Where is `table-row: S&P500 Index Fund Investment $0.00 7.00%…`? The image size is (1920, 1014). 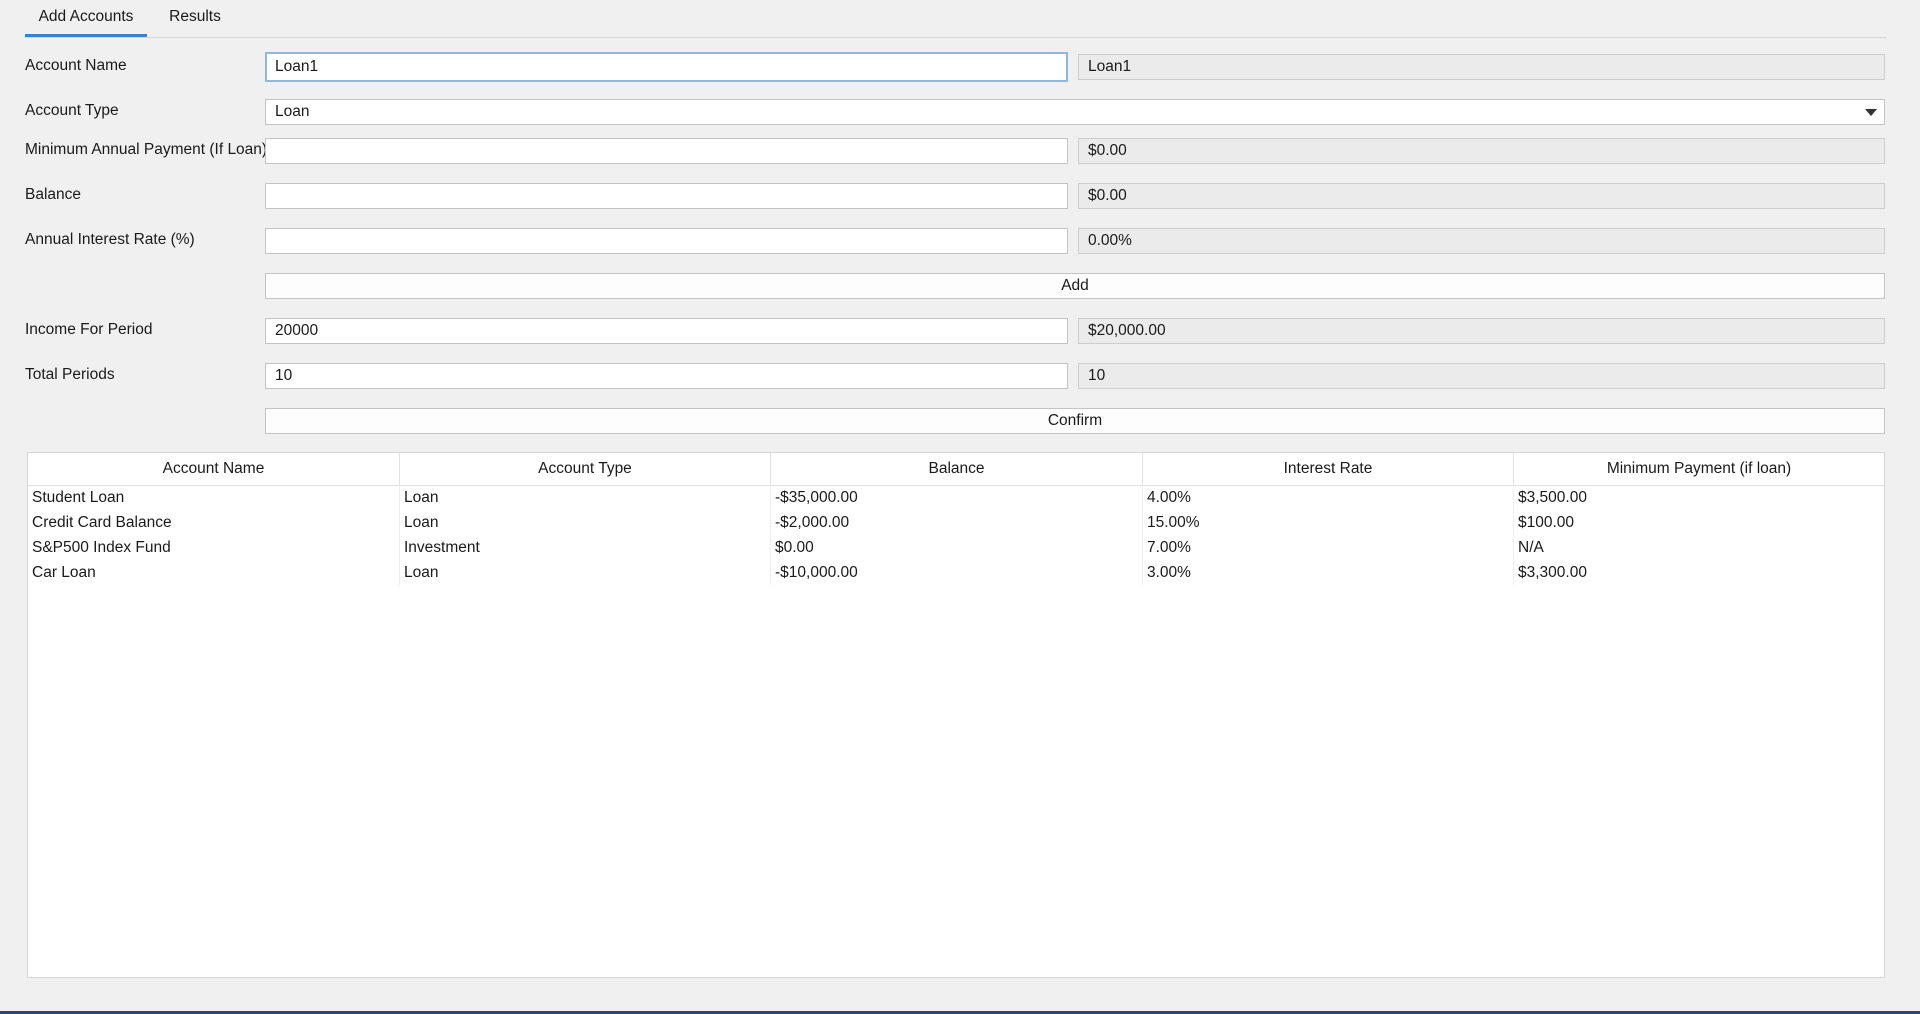
table-row: S&P500 Index Fund Investment $0.00 7.00%… is located at coordinates (956, 547).